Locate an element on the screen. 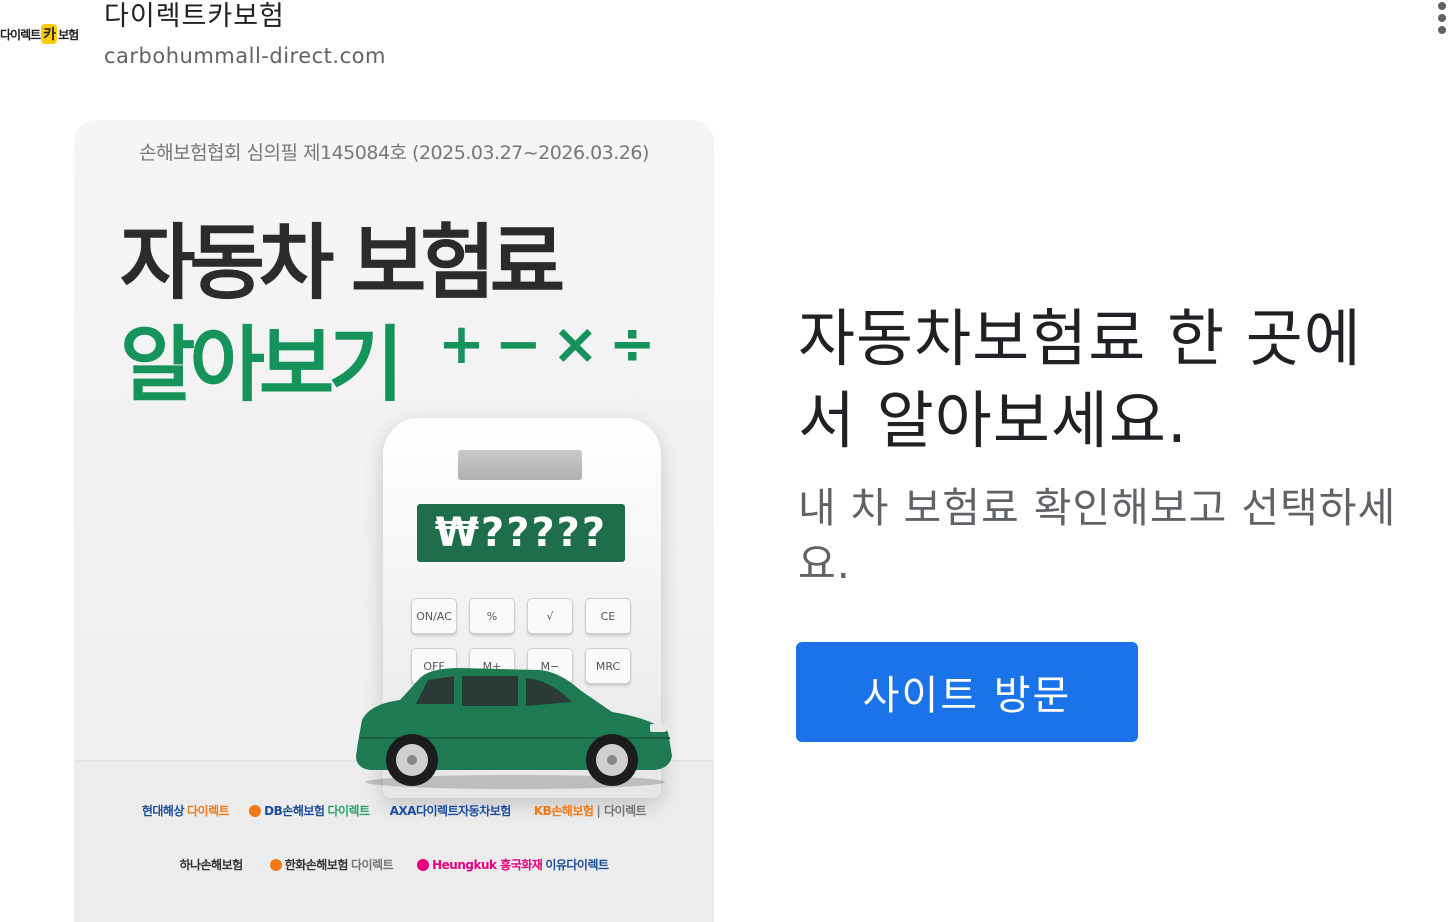 Image resolution: width=1448 pixels, height=922 pixels. advertiser-url: carbohummall-direct.com is located at coordinates (245, 56).